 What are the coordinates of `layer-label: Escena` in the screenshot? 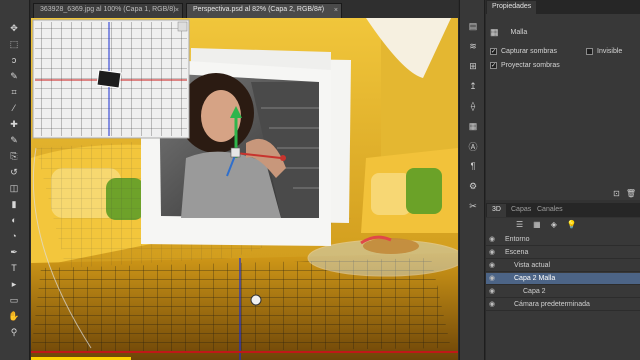 It's located at (517, 252).